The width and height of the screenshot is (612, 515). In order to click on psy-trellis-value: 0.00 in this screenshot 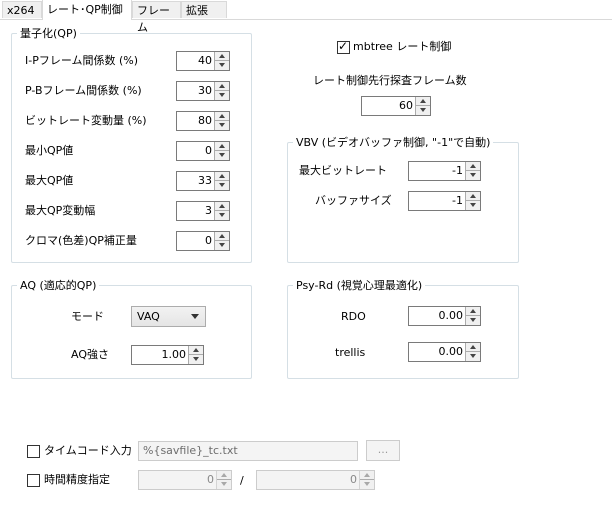, I will do `click(451, 351)`.